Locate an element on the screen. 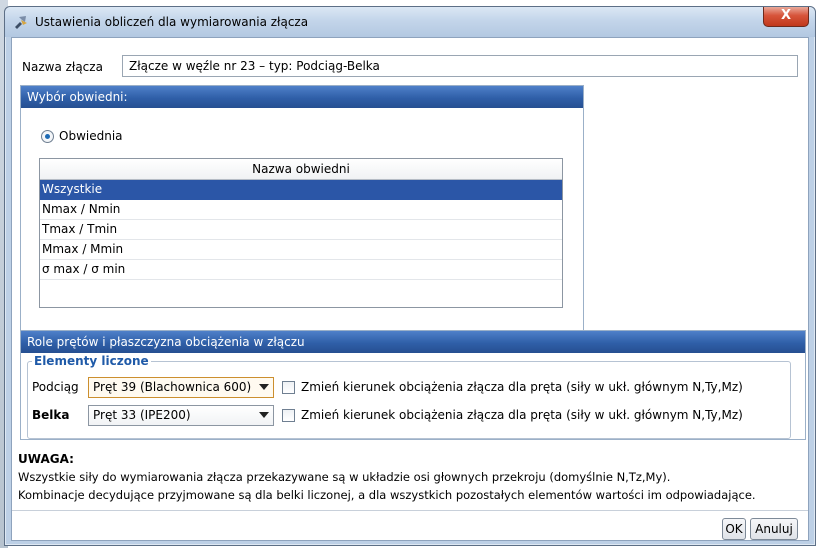  envelope-row-n: Nmax / Nmin is located at coordinates (301, 210).